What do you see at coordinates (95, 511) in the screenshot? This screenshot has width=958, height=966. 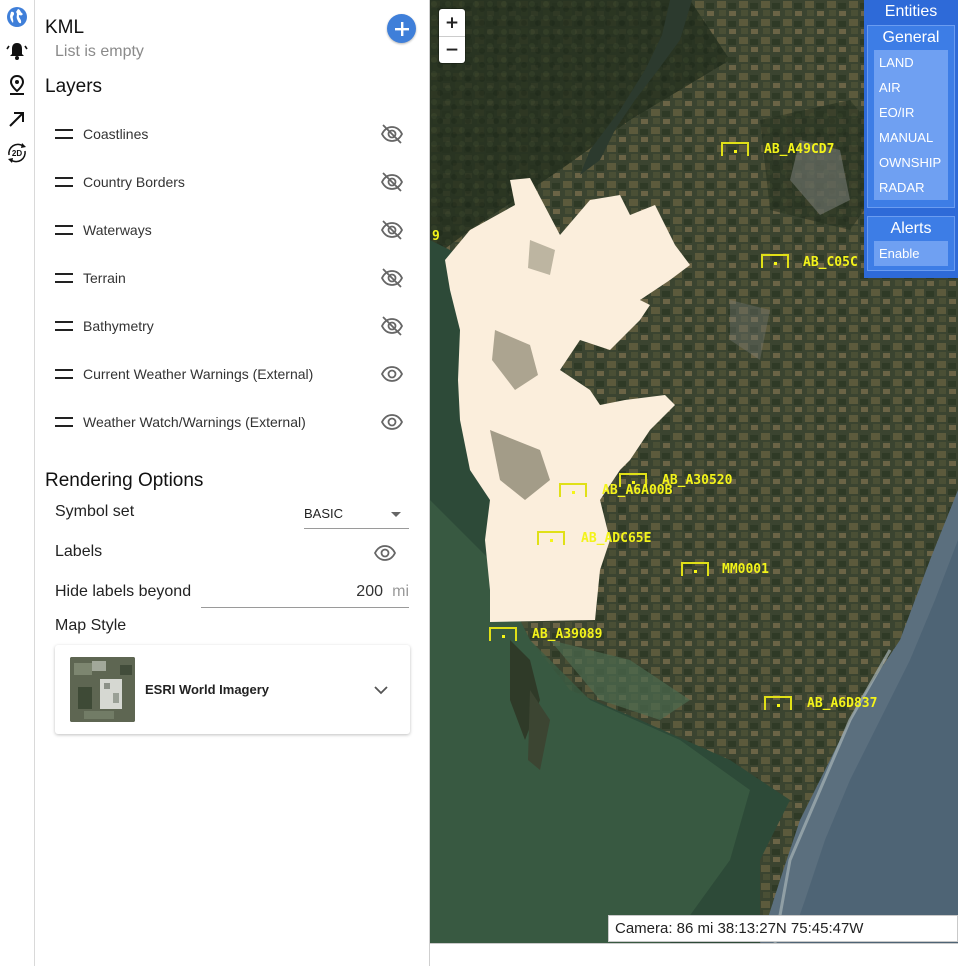 I see `symbol-set-label: Symbol set` at bounding box center [95, 511].